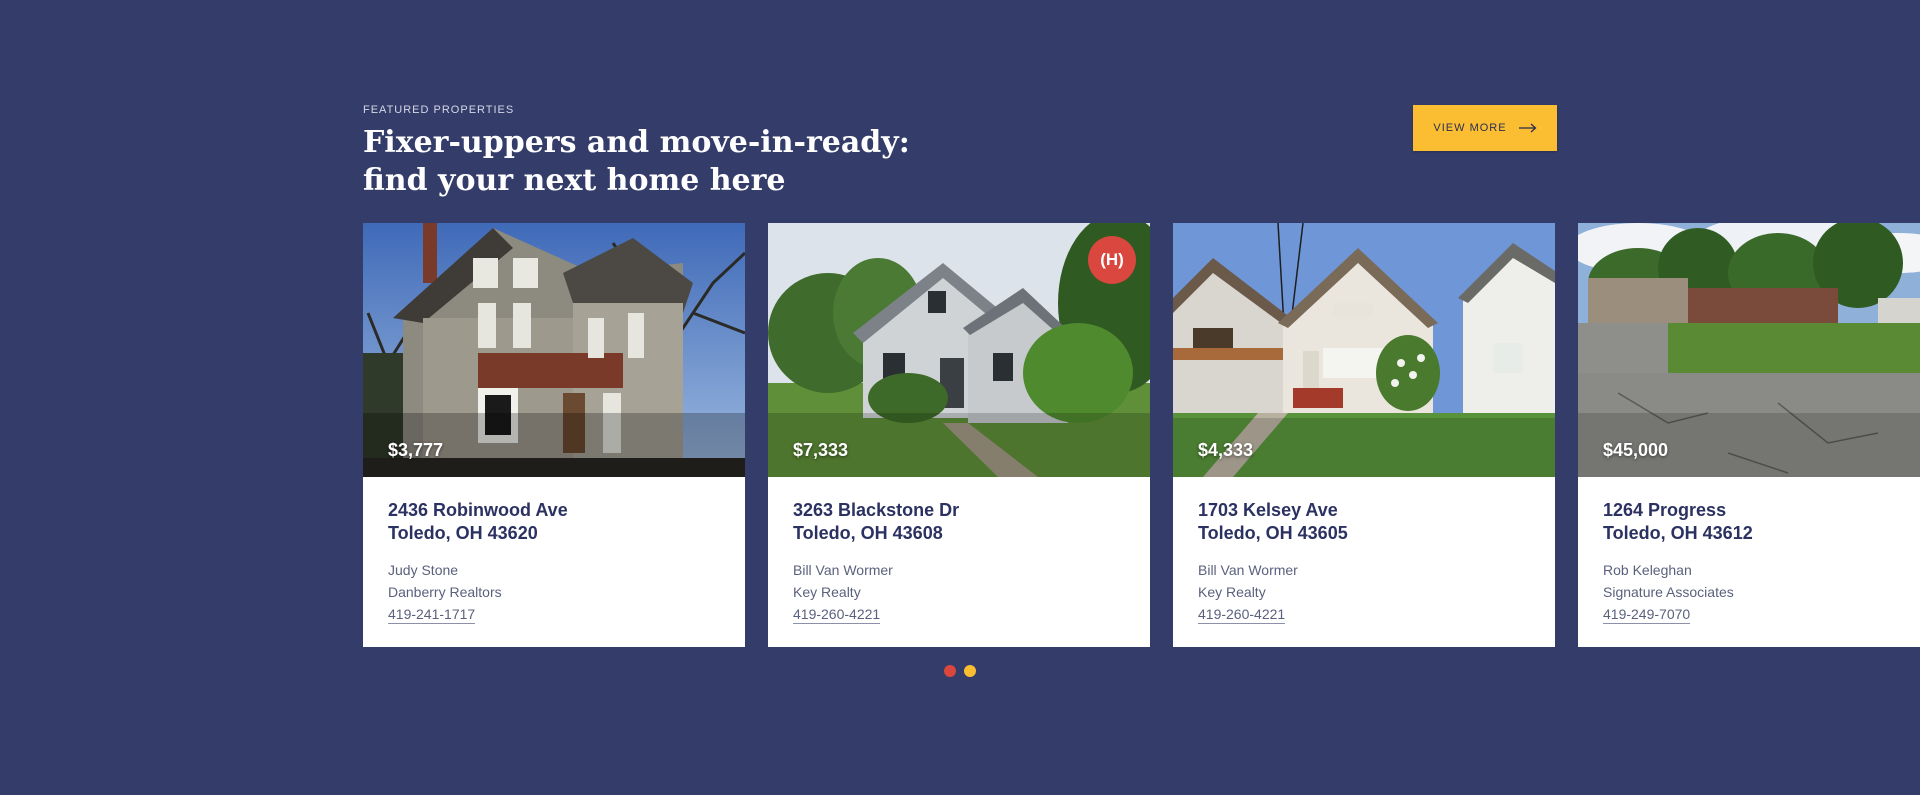  What do you see at coordinates (1678, 522) in the screenshot?
I see `property-address: 1264 Progress Toledo, OH 43612` at bounding box center [1678, 522].